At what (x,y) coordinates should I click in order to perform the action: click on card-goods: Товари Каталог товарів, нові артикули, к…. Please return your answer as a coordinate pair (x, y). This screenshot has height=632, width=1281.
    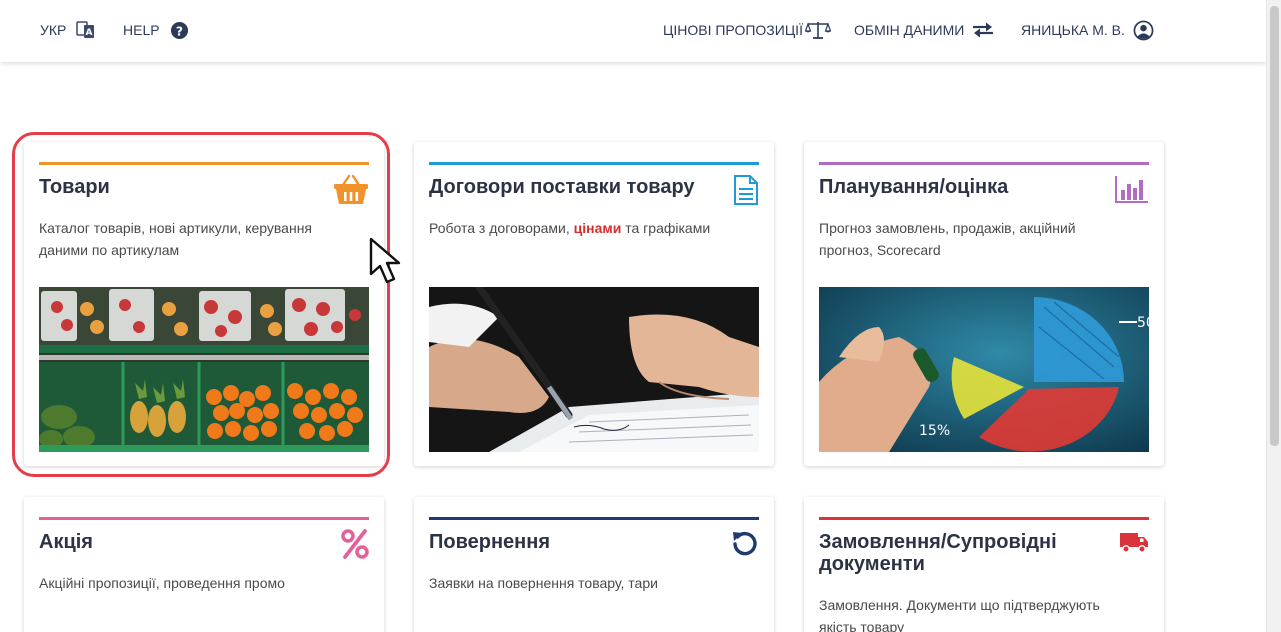
    Looking at the image, I should click on (204, 304).